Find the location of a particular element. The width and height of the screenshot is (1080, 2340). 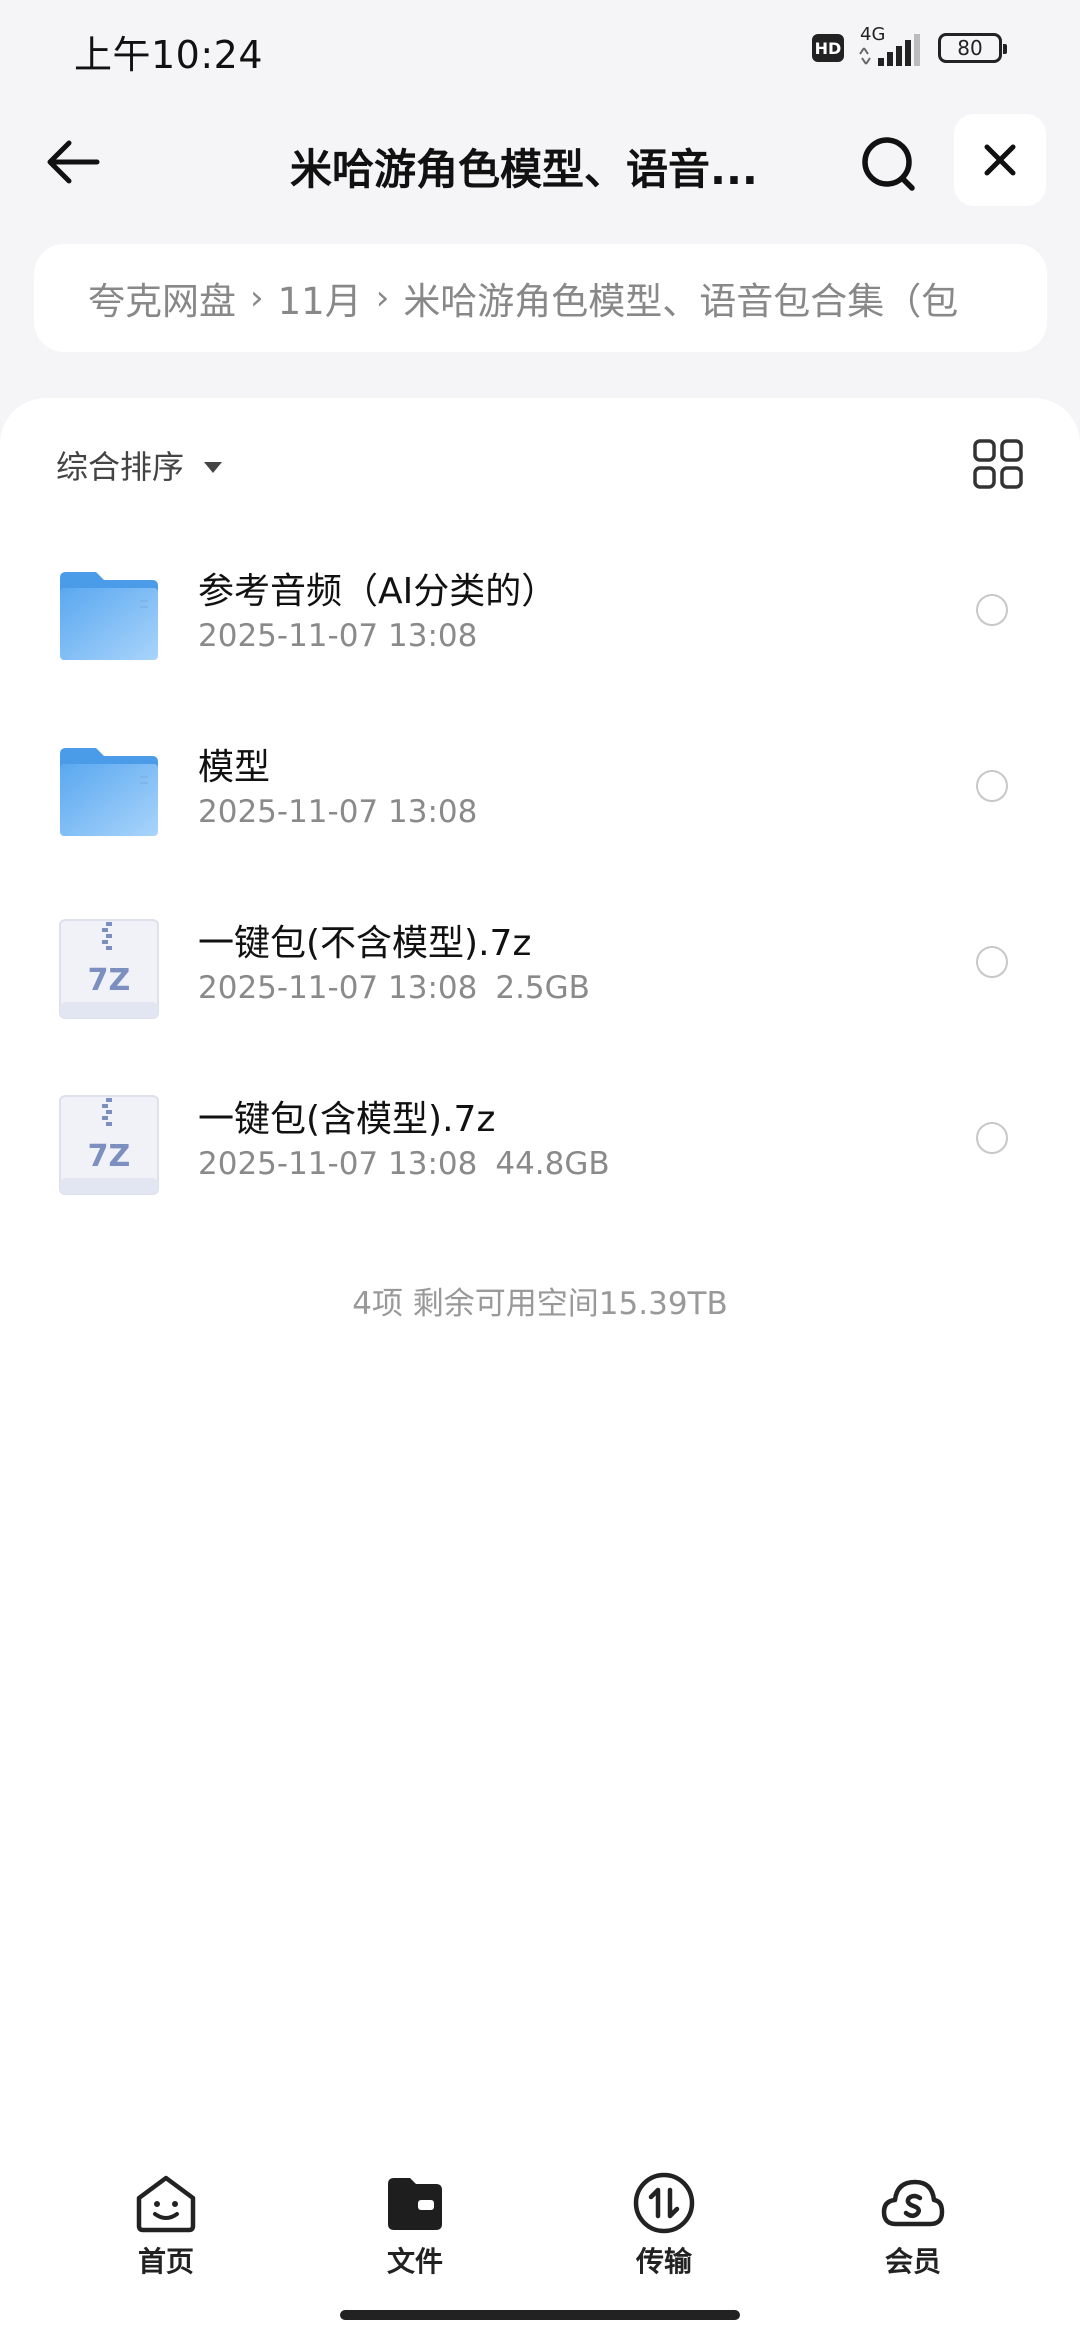

transfer-icon is located at coordinates (664, 2203).